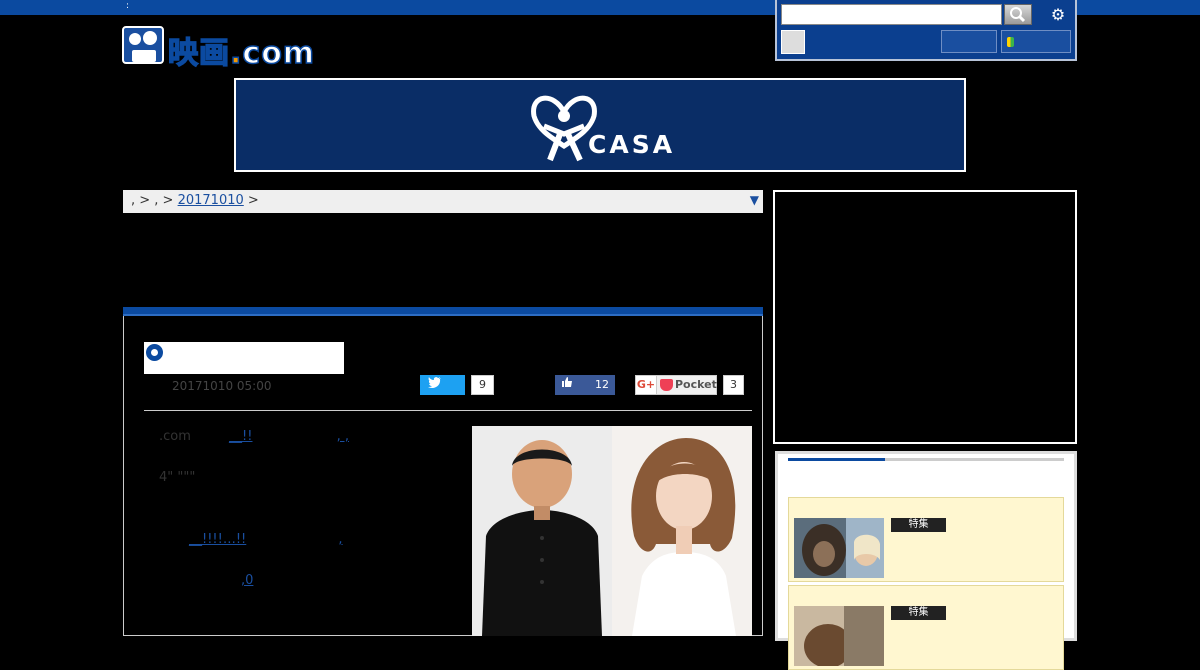 The height and width of the screenshot is (670, 1200). I want to click on logo-text: 映画.com, so click(241, 53).